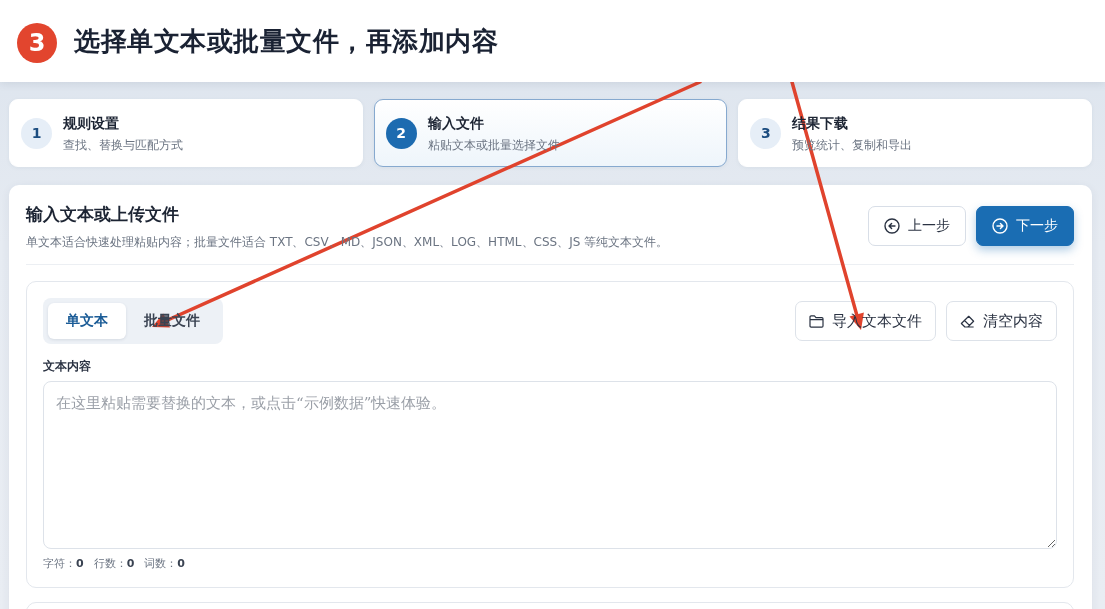 This screenshot has width=1105, height=609. Describe the element at coordinates (917, 226) in the screenshot. I see `previous-step-button: 上一步` at that location.